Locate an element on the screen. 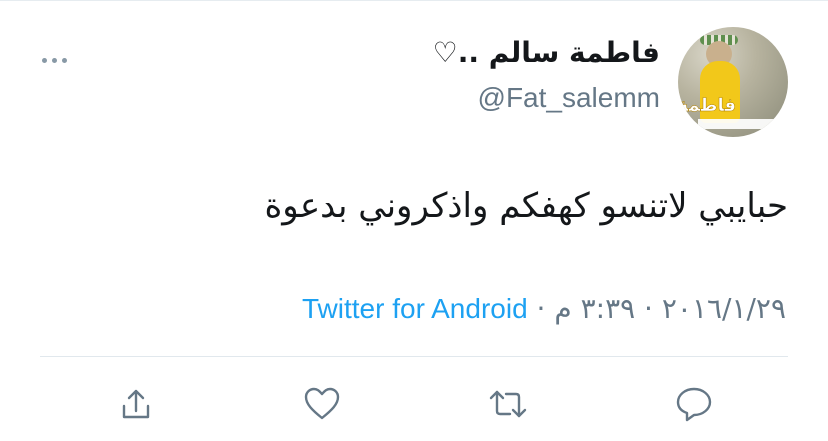 This screenshot has width=828, height=441. share-icon is located at coordinates (136, 404).